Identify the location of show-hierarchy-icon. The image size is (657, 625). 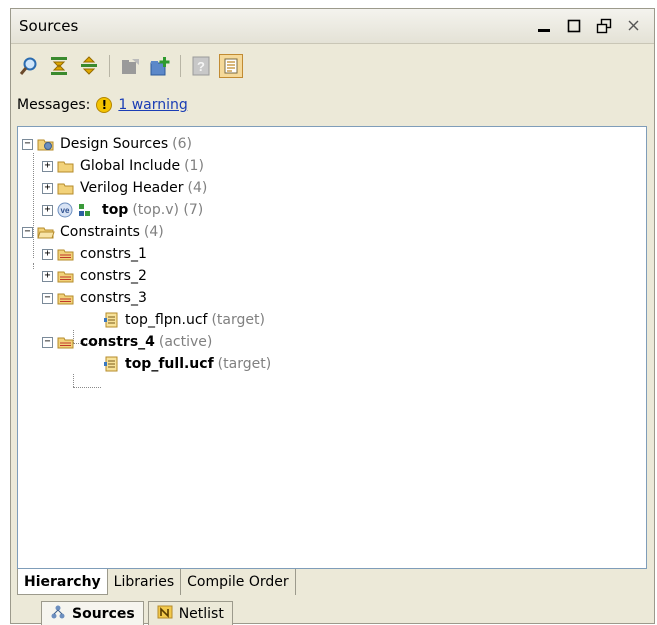
(231, 66).